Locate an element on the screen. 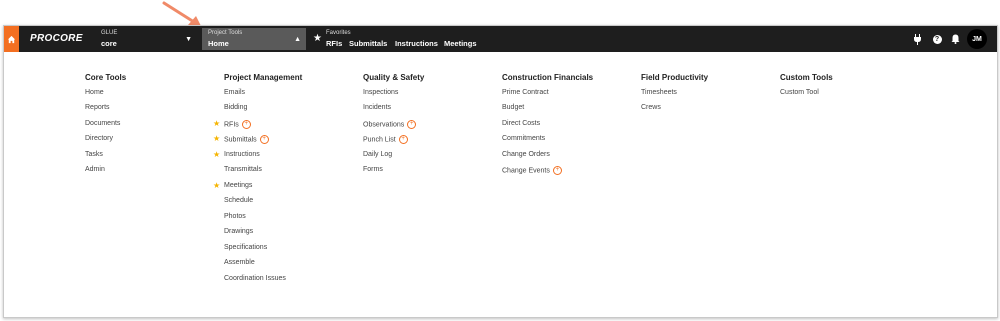 The height and width of the screenshot is (321, 1000). menu-item-label: Admin is located at coordinates (95, 169).